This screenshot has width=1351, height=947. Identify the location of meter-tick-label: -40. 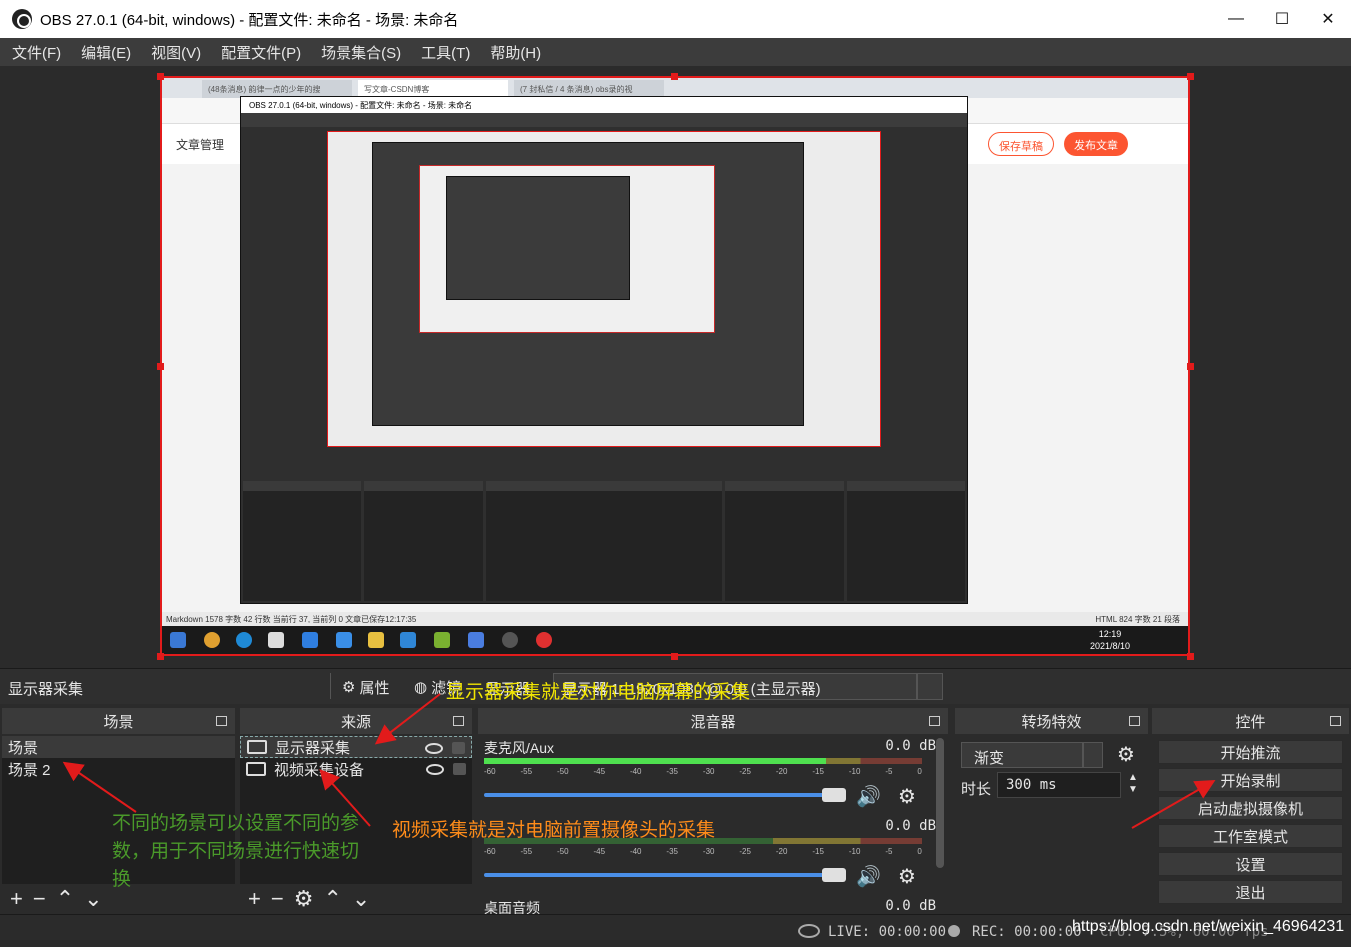
(635, 771).